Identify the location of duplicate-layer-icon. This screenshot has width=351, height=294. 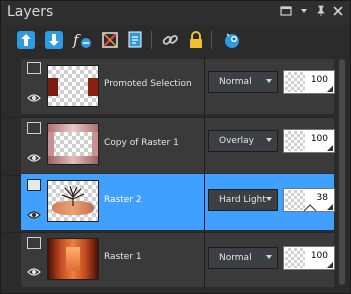
(136, 40).